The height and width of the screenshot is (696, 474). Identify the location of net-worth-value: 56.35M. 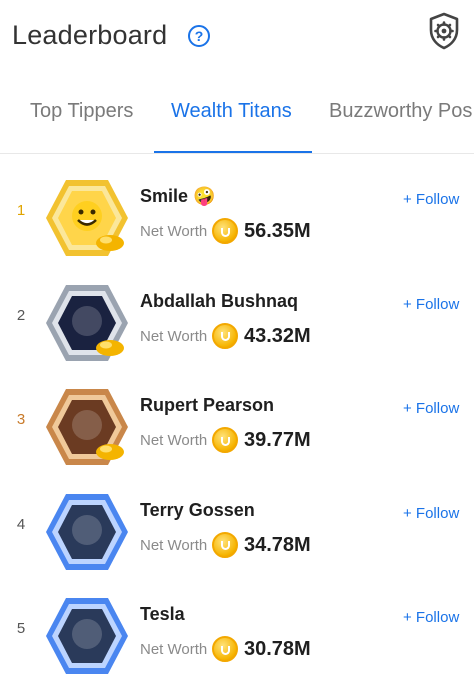
(277, 231).